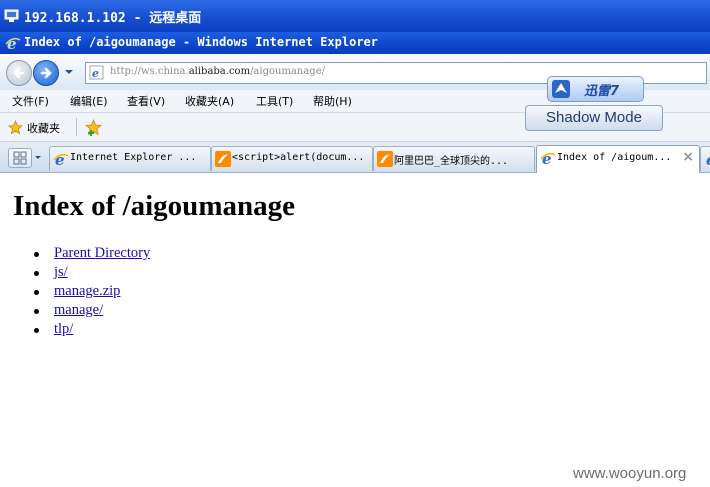 The image size is (710, 487). I want to click on remote-desktop-icon, so click(11, 15).